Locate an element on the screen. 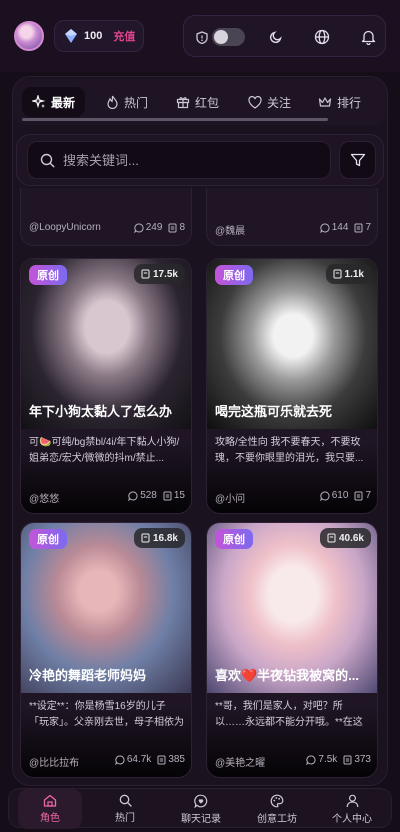 This screenshot has width=400, height=832. search-input is located at coordinates (188, 160).